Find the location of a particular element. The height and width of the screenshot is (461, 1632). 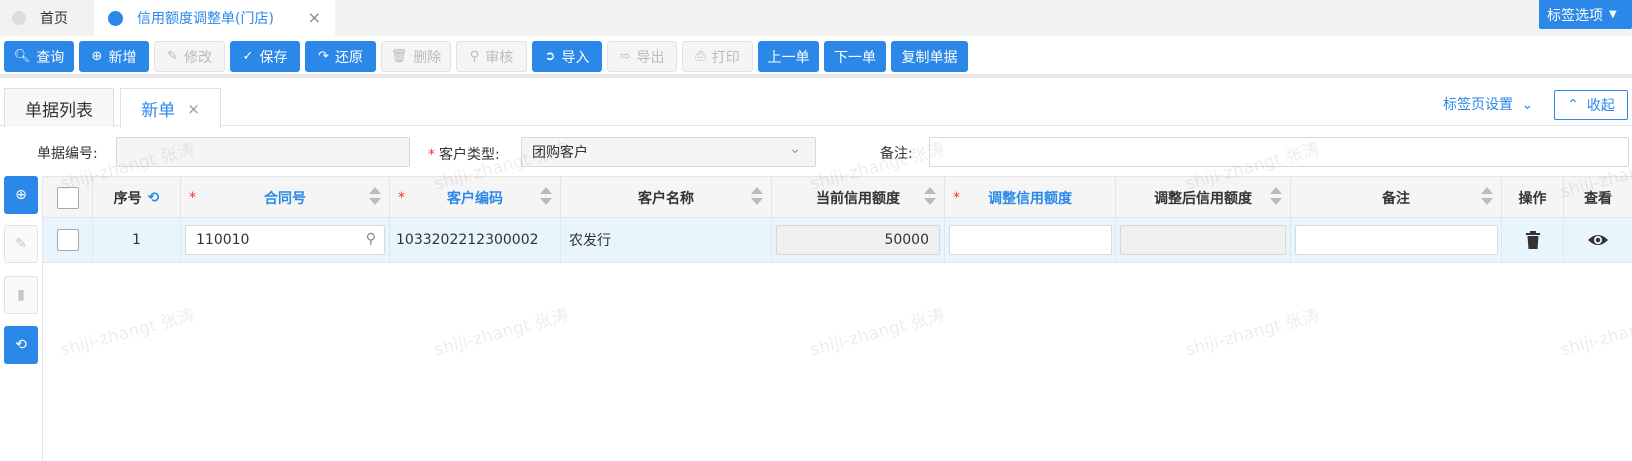

collapse-button: ⌃ 收起 is located at coordinates (1591, 105).